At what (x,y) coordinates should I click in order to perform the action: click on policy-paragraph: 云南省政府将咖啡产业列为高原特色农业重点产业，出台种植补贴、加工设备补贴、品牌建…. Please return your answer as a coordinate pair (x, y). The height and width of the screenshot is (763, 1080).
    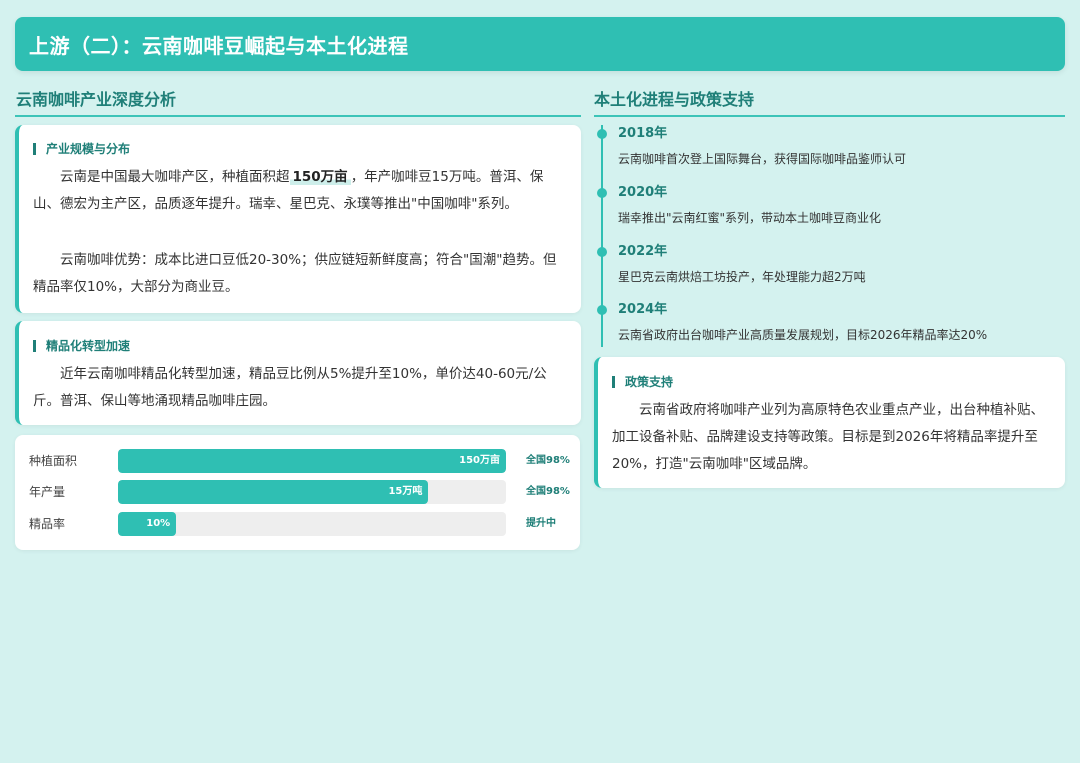
    Looking at the image, I should click on (828, 437).